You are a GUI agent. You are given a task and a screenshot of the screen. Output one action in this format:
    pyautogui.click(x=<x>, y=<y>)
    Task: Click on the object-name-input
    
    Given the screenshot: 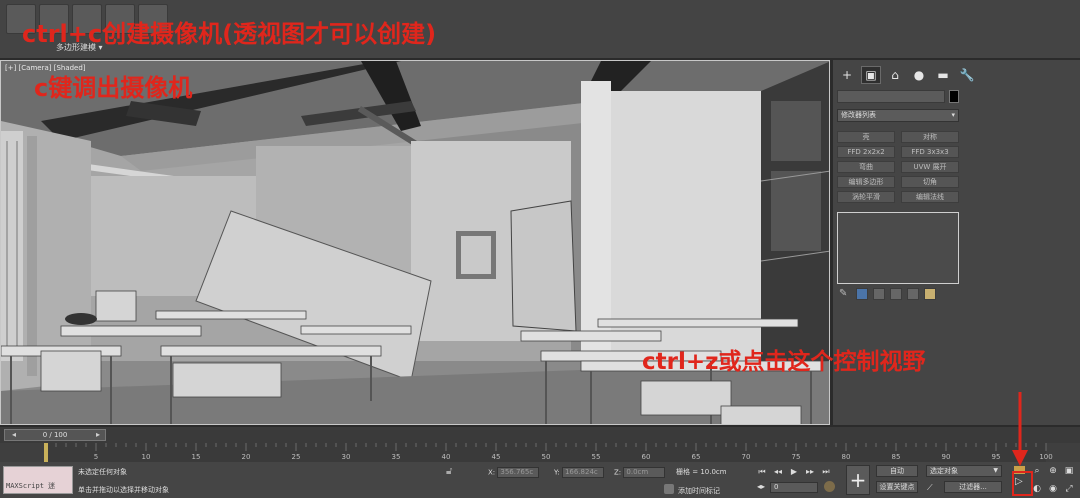 What is the action you would take?
    pyautogui.click(x=891, y=96)
    